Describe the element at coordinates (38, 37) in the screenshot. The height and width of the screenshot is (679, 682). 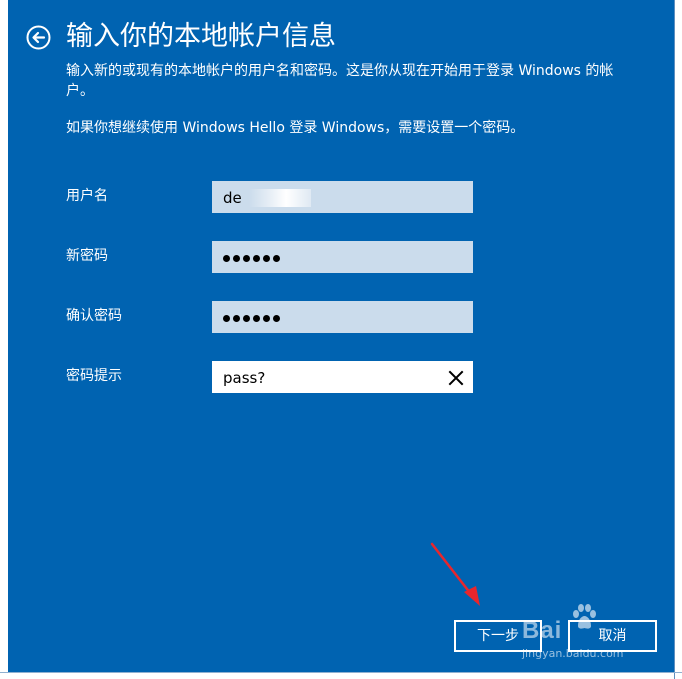
I see `back-arrow-circle-icon` at that location.